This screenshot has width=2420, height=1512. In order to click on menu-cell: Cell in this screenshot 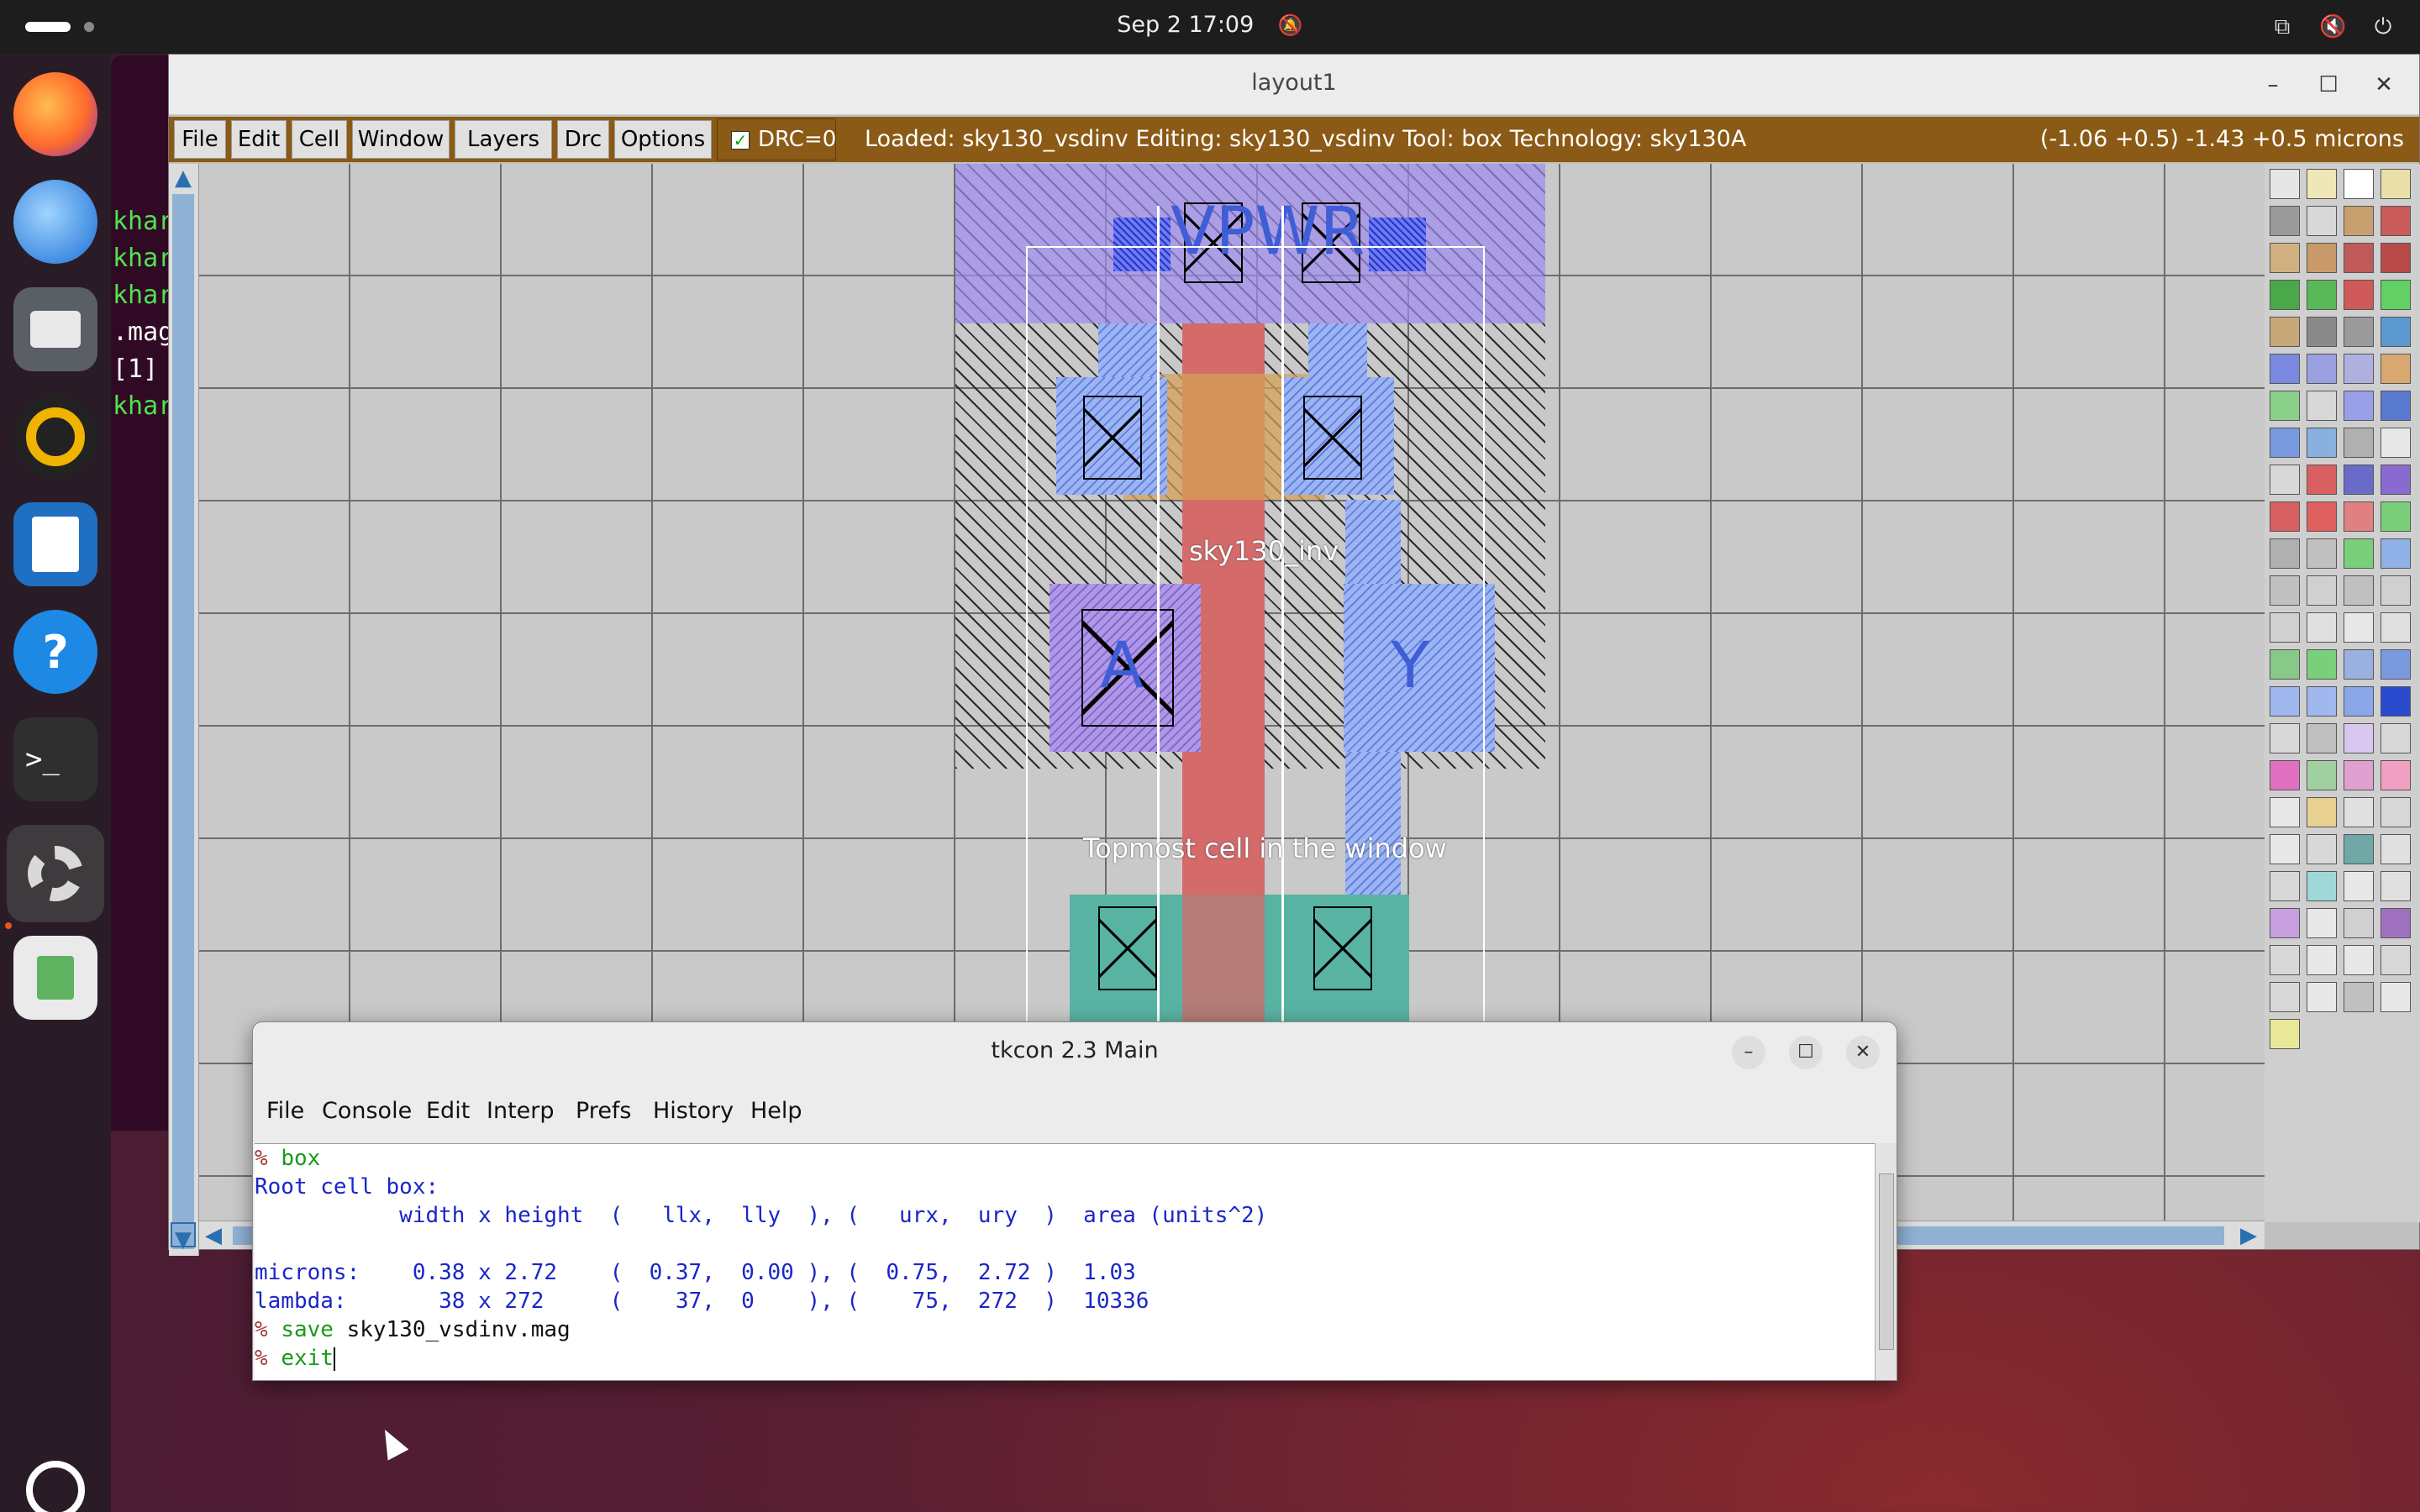, I will do `click(319, 139)`.